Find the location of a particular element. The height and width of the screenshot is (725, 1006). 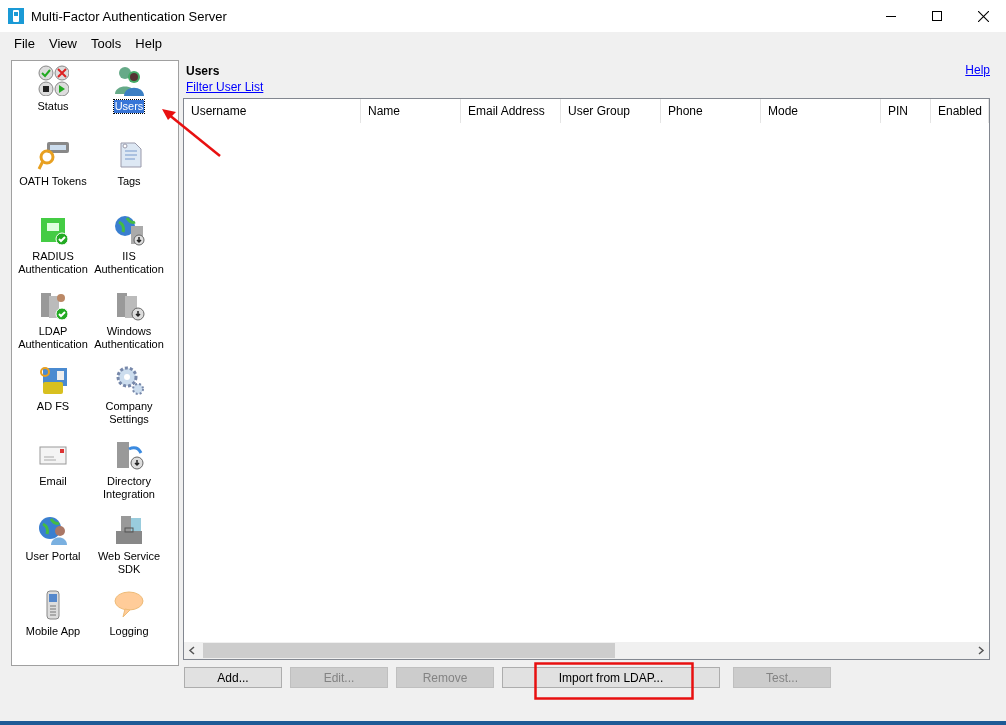

sidebar-item: OATH Tokens is located at coordinates (53, 181).